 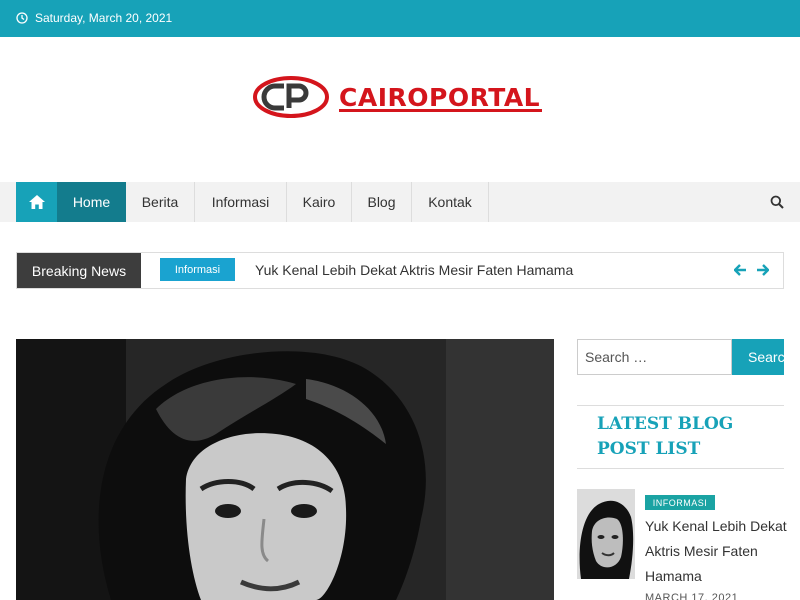 What do you see at coordinates (104, 18) in the screenshot?
I see `current-date: Saturday, March 20, 2021` at bounding box center [104, 18].